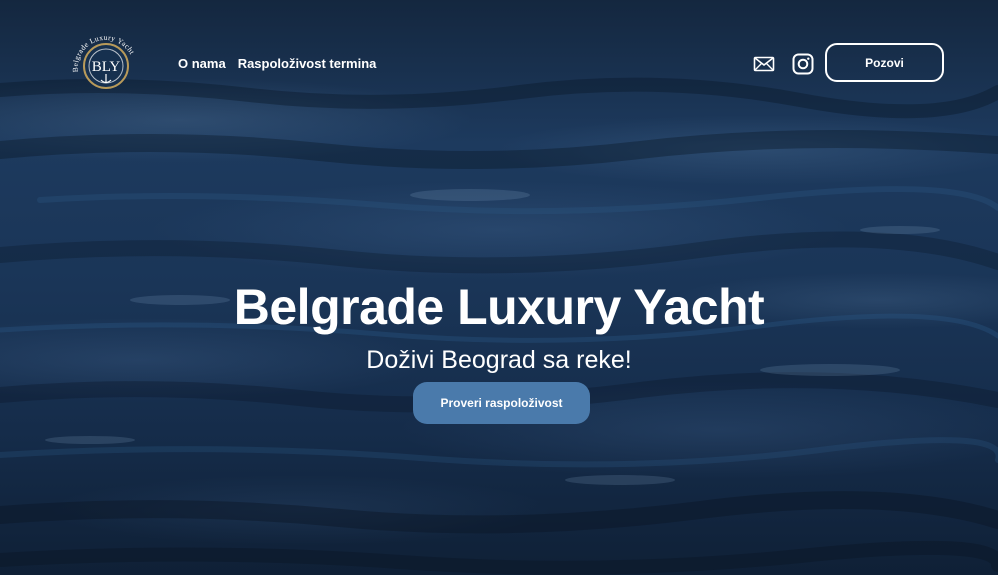 The height and width of the screenshot is (575, 998). I want to click on mail-icon, so click(764, 64).